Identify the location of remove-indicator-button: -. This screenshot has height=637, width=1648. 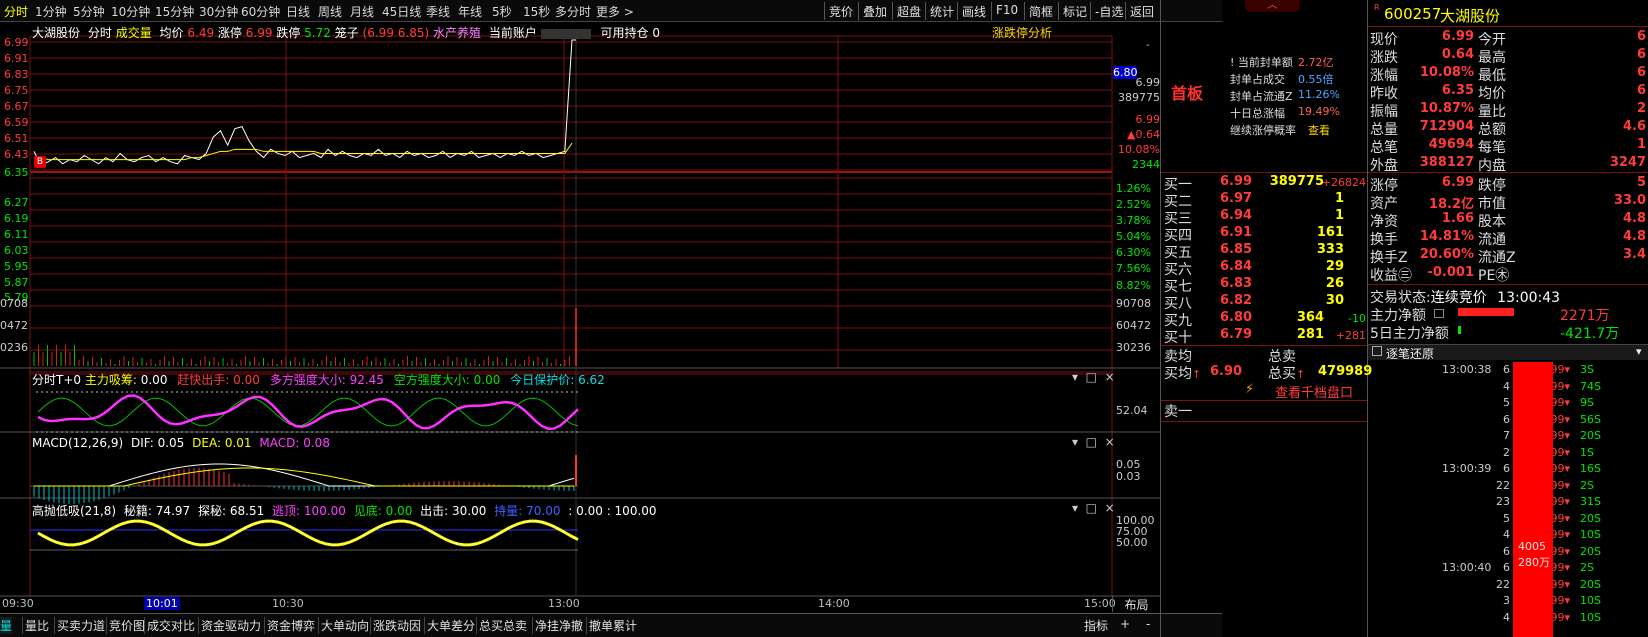
(1148, 624).